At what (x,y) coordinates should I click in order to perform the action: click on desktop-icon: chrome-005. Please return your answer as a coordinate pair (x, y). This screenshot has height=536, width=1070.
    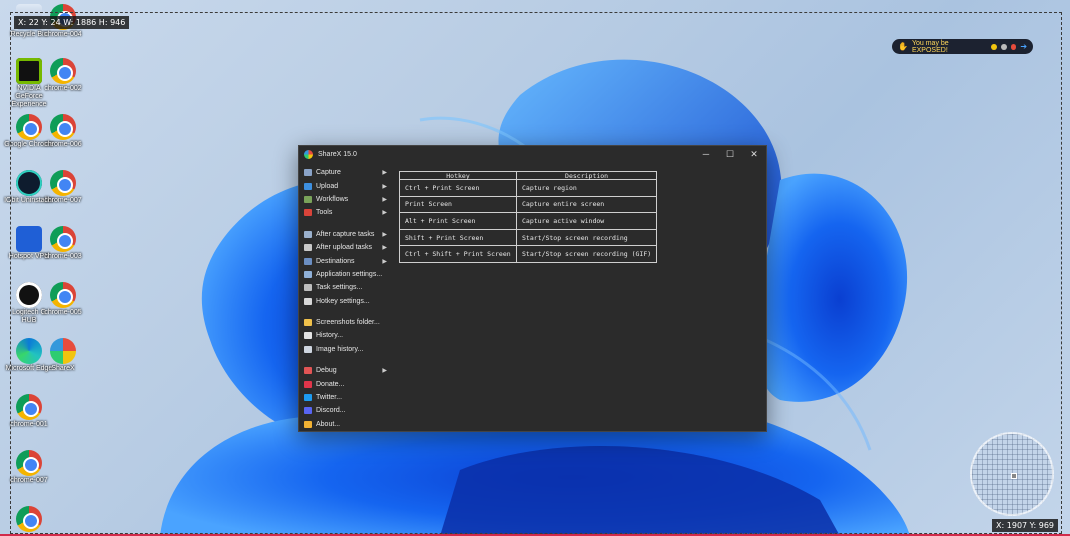
    Looking at the image, I should click on (63, 299).